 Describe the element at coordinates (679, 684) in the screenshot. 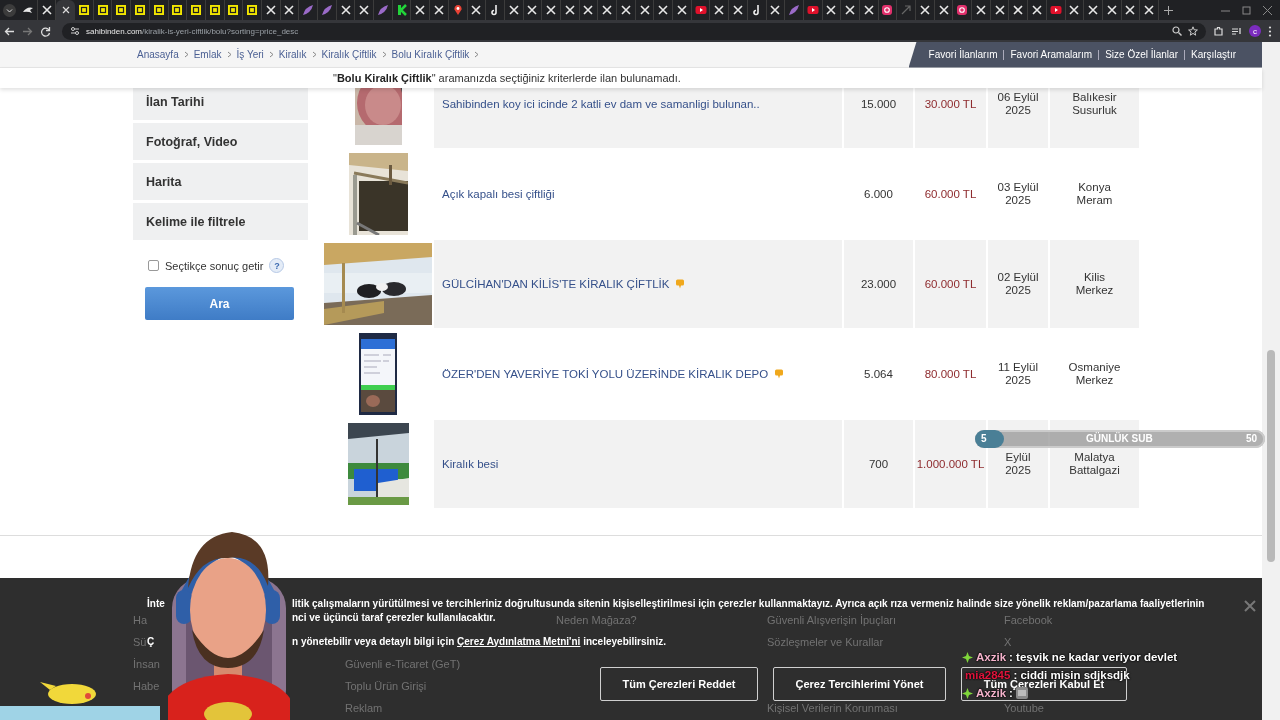

I see `cookie-button: Tüm Çerezleri Reddet` at that location.